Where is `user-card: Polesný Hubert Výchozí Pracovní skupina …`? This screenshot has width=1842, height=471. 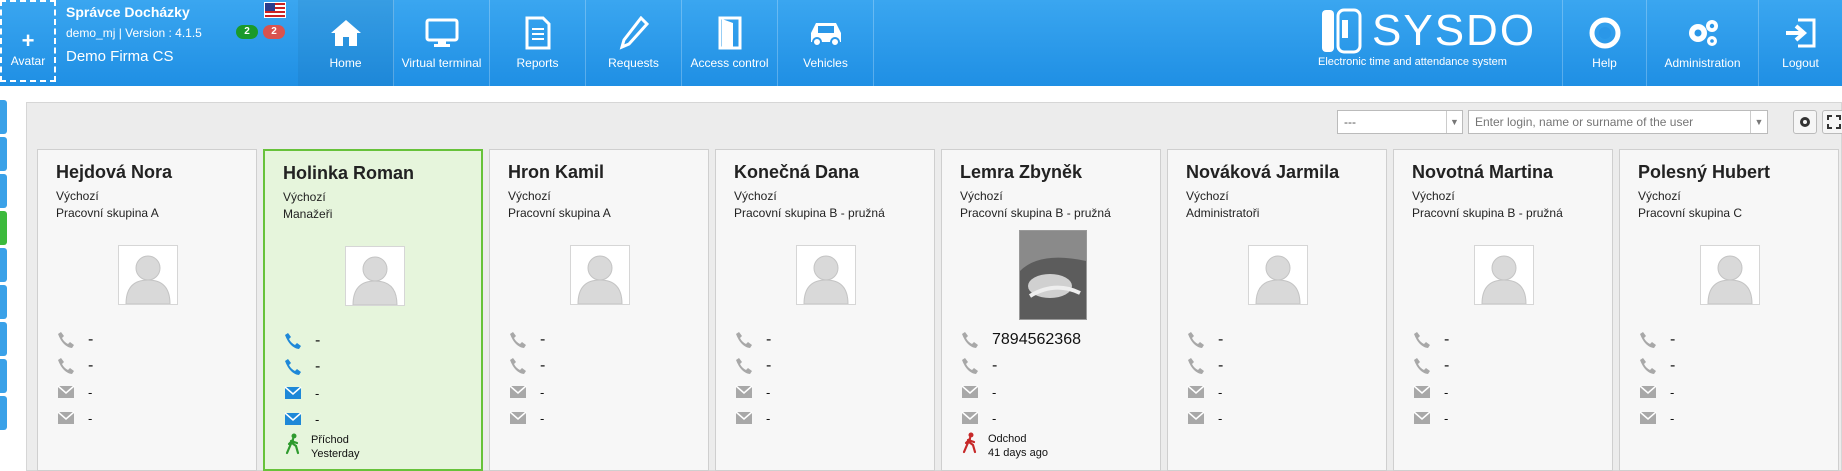
user-card: Polesný Hubert Výchozí Pracovní skupina … is located at coordinates (1729, 310).